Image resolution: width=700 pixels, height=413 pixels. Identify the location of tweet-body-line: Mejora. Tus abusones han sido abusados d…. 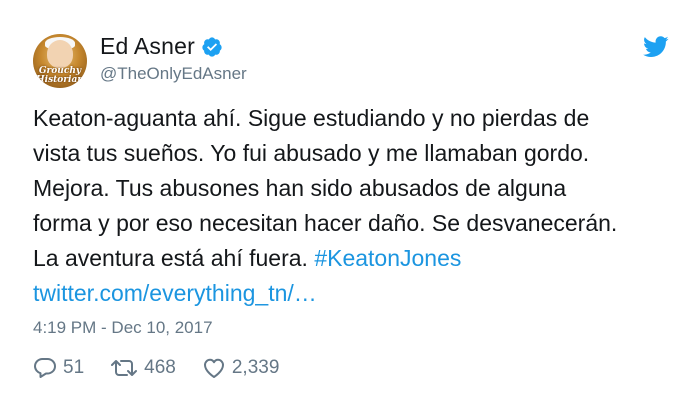
(300, 188).